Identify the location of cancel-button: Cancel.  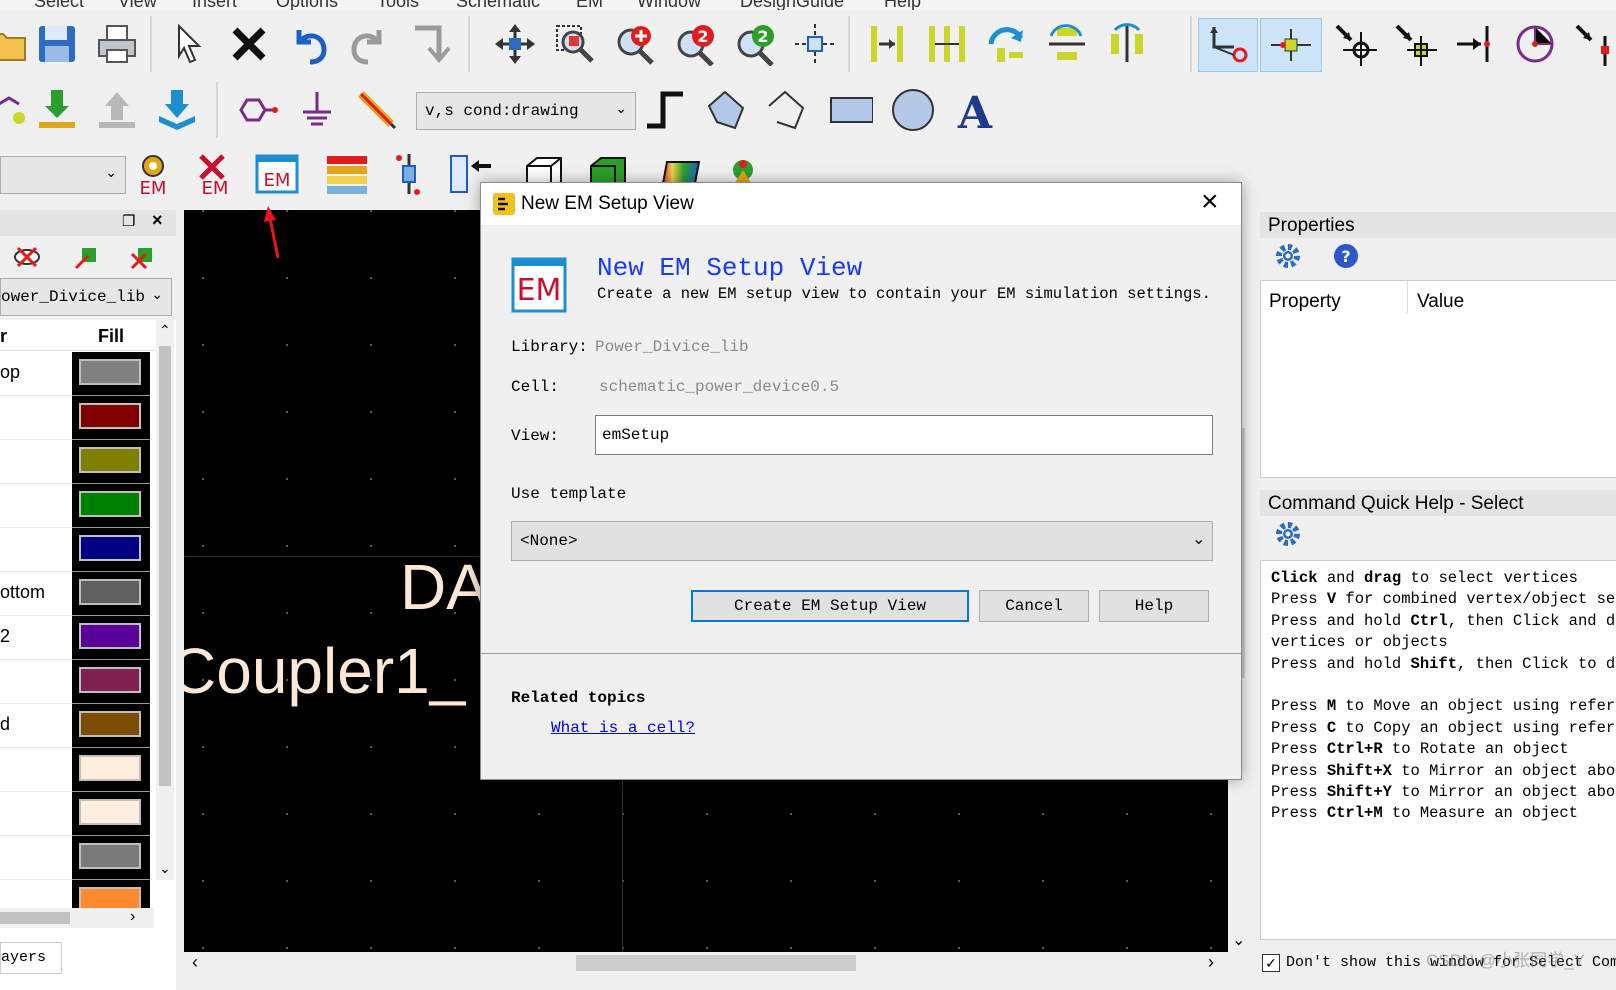
(1034, 606).